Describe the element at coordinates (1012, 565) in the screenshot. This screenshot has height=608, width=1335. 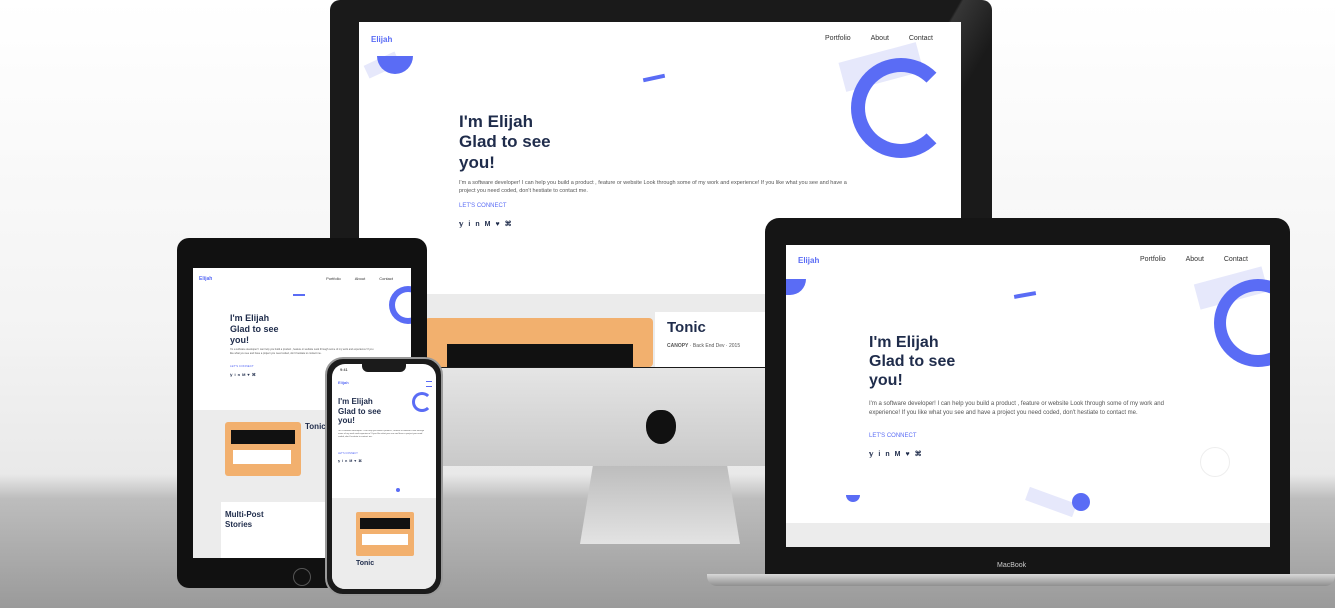
I see `macbook-label: MacBook` at that location.